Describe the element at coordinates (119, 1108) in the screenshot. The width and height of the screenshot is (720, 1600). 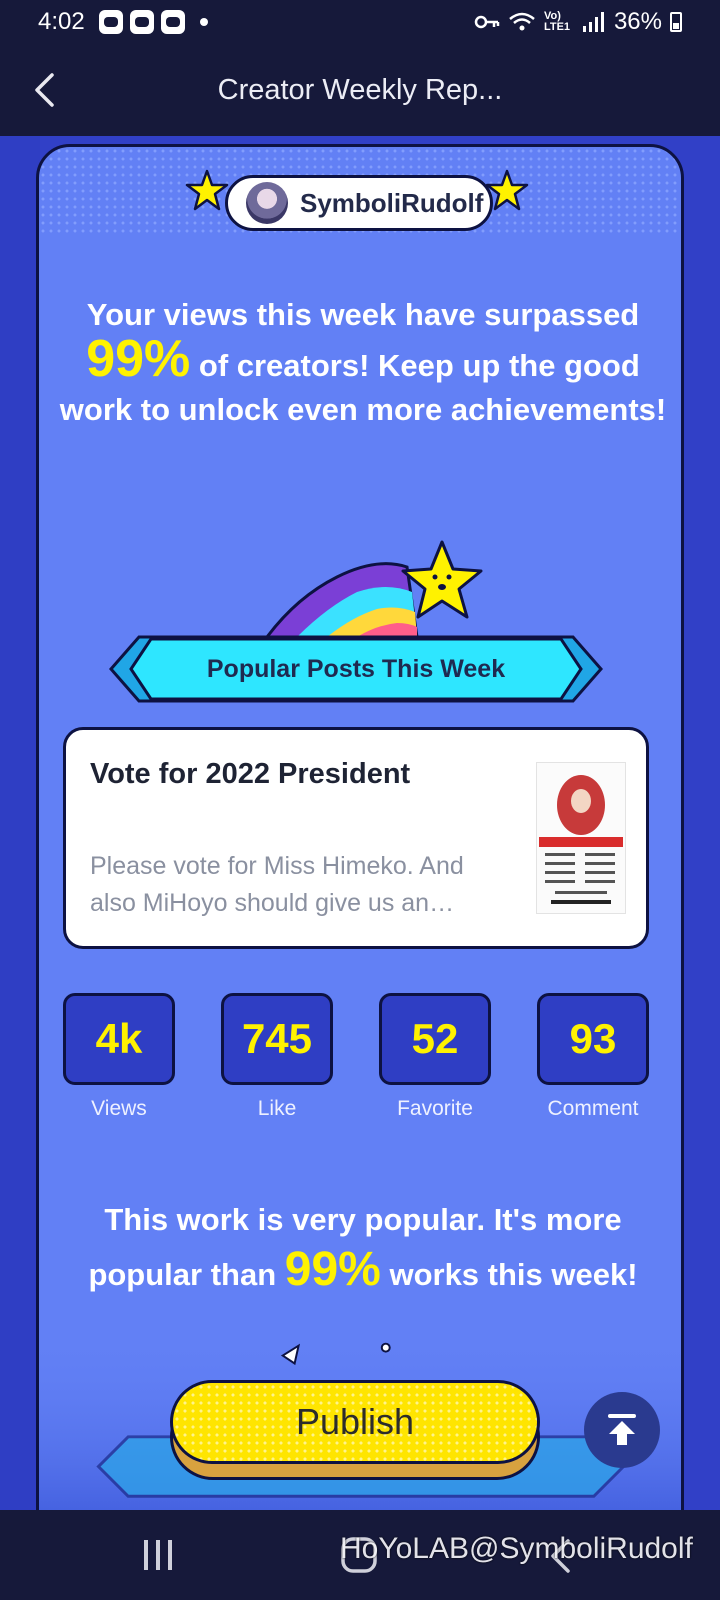
I see `stat-label: Views` at that location.